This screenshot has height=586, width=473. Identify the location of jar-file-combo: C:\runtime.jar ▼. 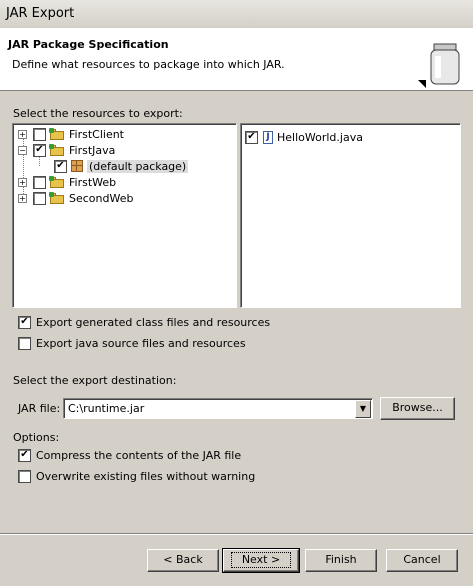
(218, 408).